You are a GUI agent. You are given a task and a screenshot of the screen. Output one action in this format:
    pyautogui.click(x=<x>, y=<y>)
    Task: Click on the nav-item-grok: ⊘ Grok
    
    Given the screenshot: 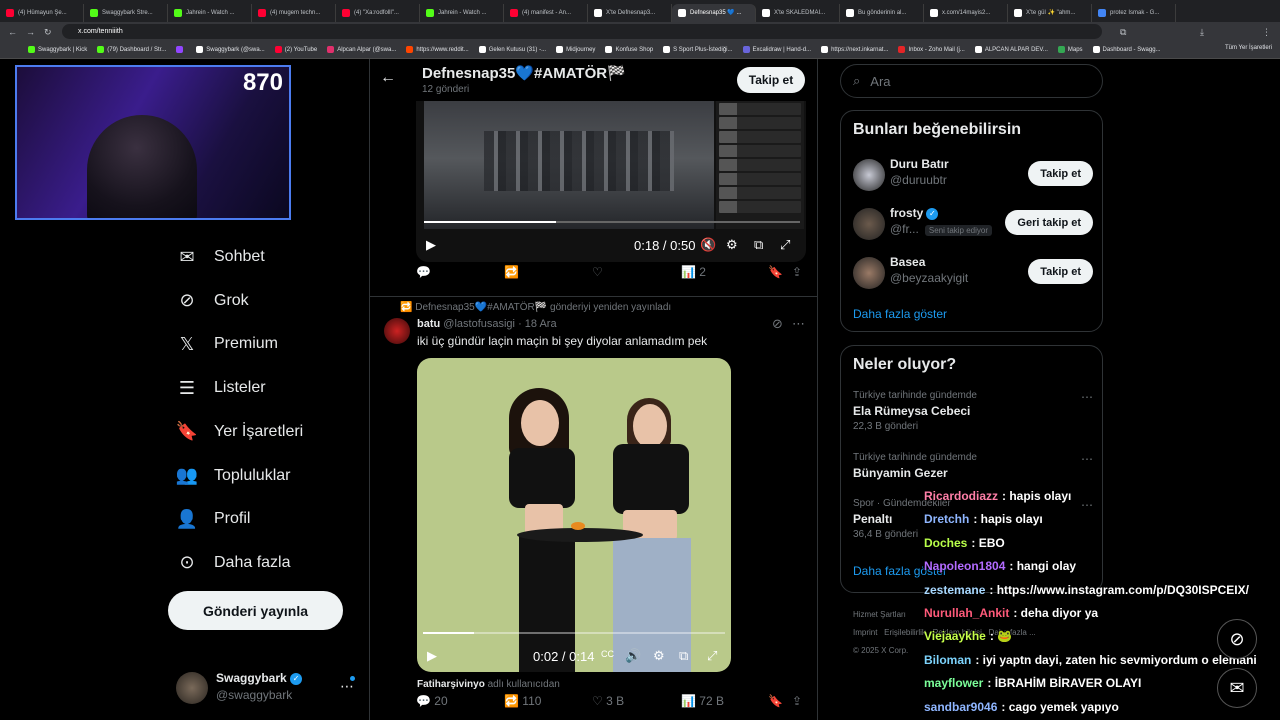 What is the action you would take?
    pyautogui.click(x=212, y=301)
    